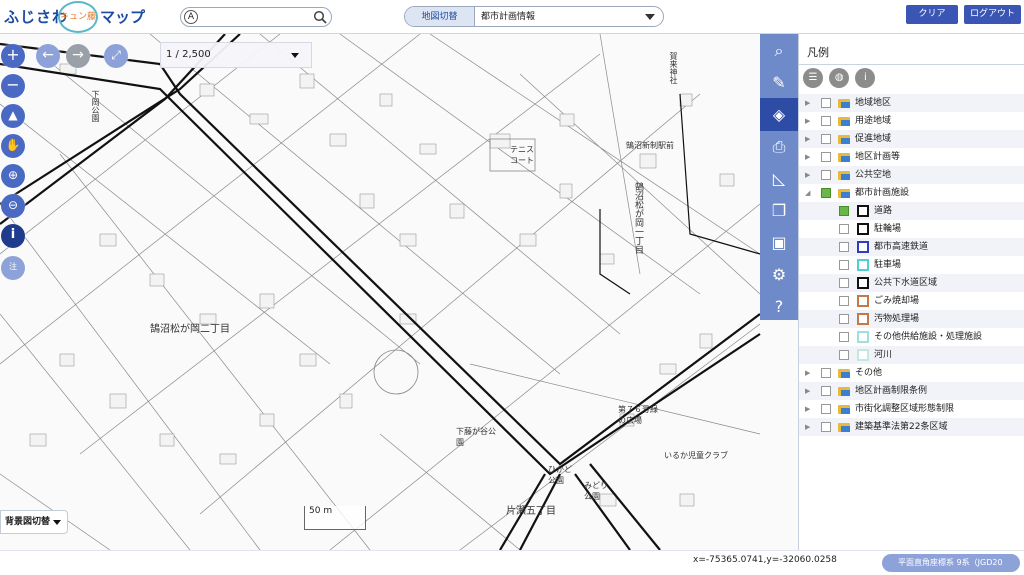  What do you see at coordinates (78, 56) in the screenshot?
I see `forward-arrow-icon: →` at bounding box center [78, 56].